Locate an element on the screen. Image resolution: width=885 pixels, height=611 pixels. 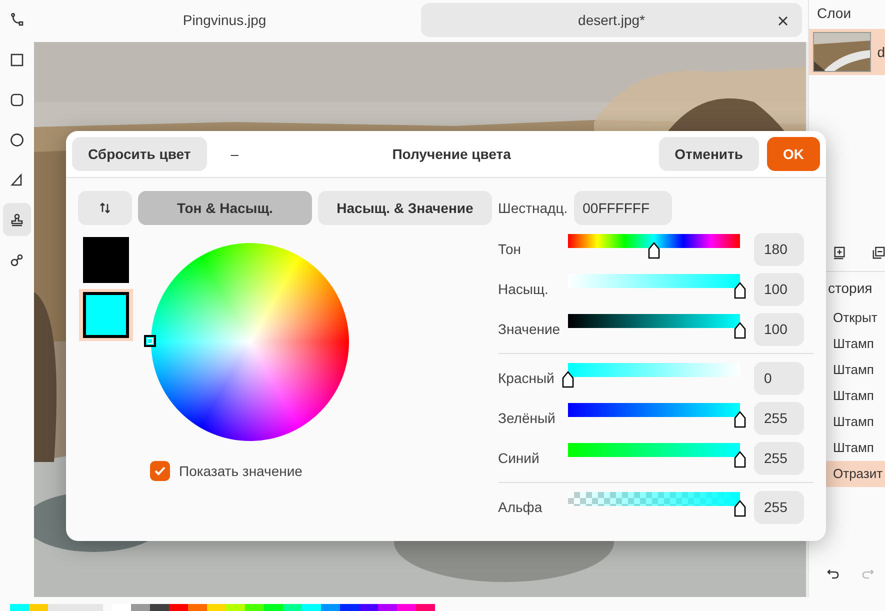
document-tab: desert.jpg* is located at coordinates (611, 20).